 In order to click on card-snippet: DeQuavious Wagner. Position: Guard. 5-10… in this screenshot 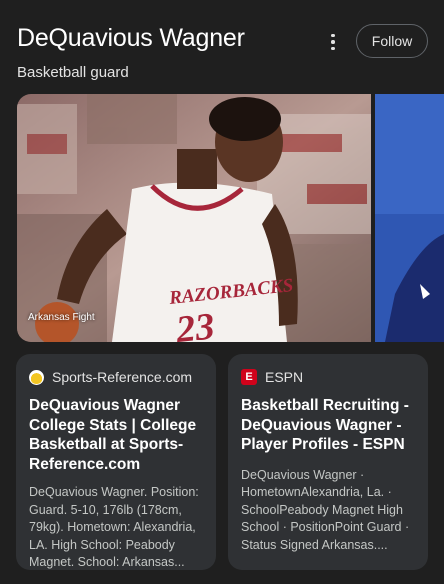, I will do `click(114, 527)`.